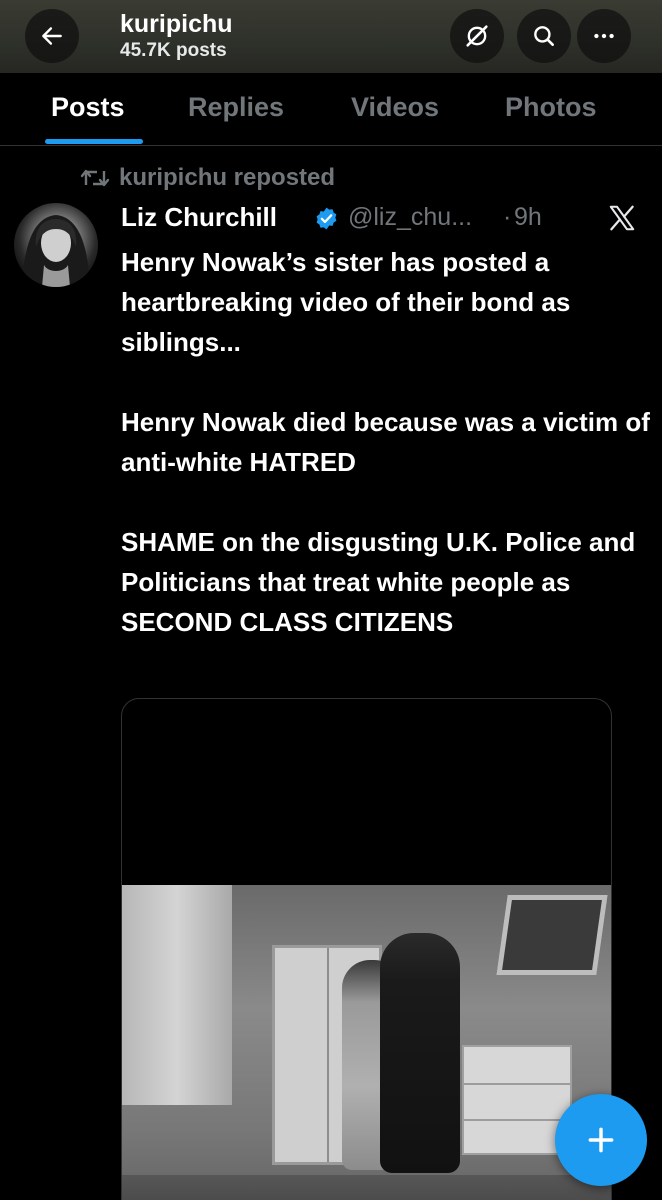 The height and width of the screenshot is (1200, 662). I want to click on tab-posts: Posts, so click(88, 107).